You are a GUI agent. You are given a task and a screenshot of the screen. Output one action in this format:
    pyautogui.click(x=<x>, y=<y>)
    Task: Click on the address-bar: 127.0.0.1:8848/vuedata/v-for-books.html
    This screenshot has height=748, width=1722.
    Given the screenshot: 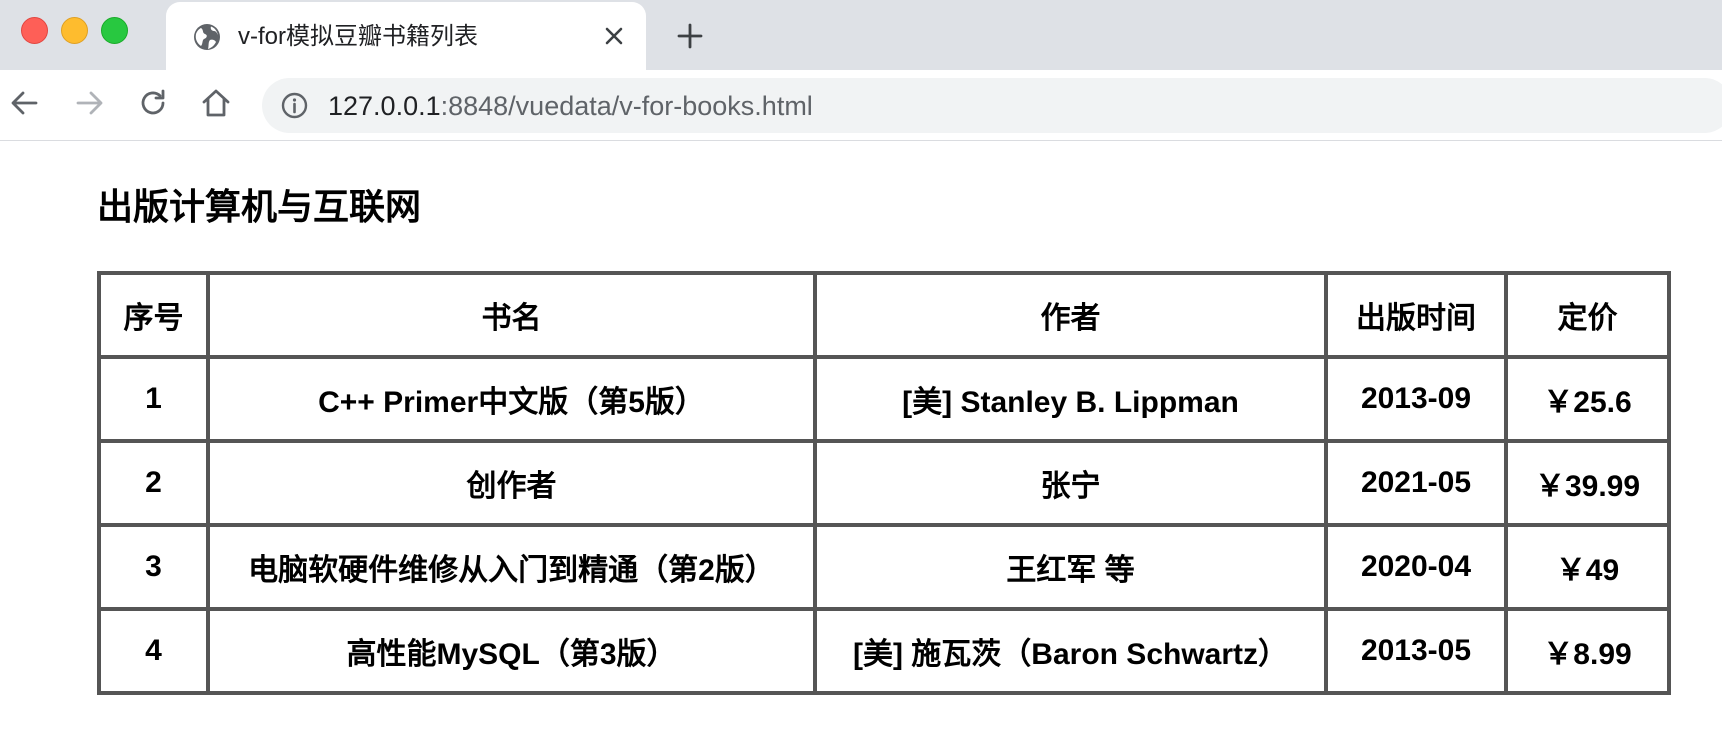 What is the action you would take?
    pyautogui.click(x=992, y=105)
    